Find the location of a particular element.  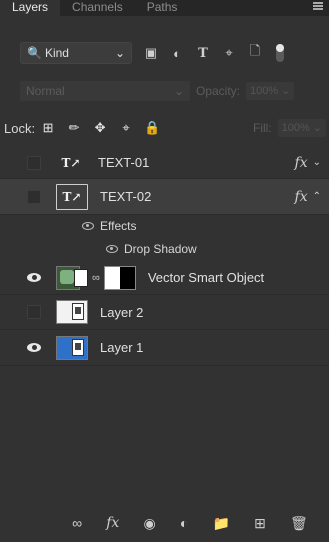

layer-name: Vector Smart Object is located at coordinates (206, 277).